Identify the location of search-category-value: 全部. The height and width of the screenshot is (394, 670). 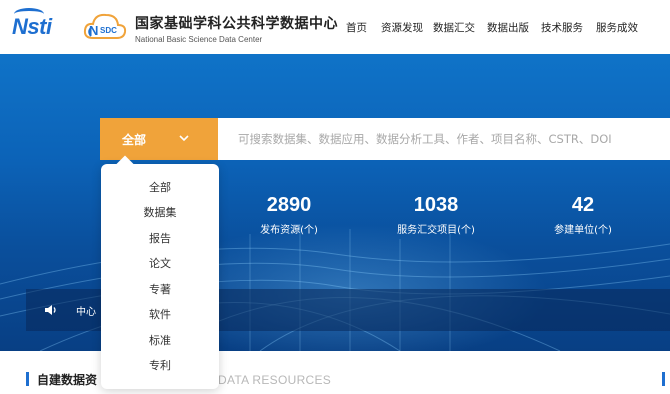
(134, 140).